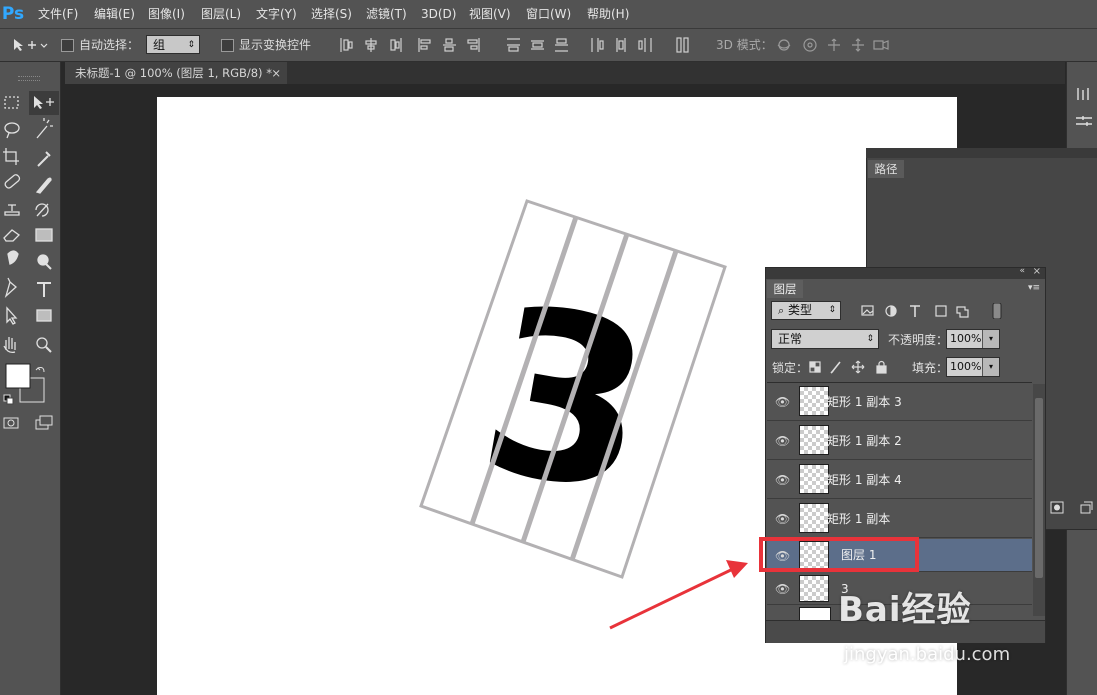  Describe the element at coordinates (806, 310) in the screenshot. I see `layer-filter-dropdown: ⌕ 类型 ⇕` at that location.